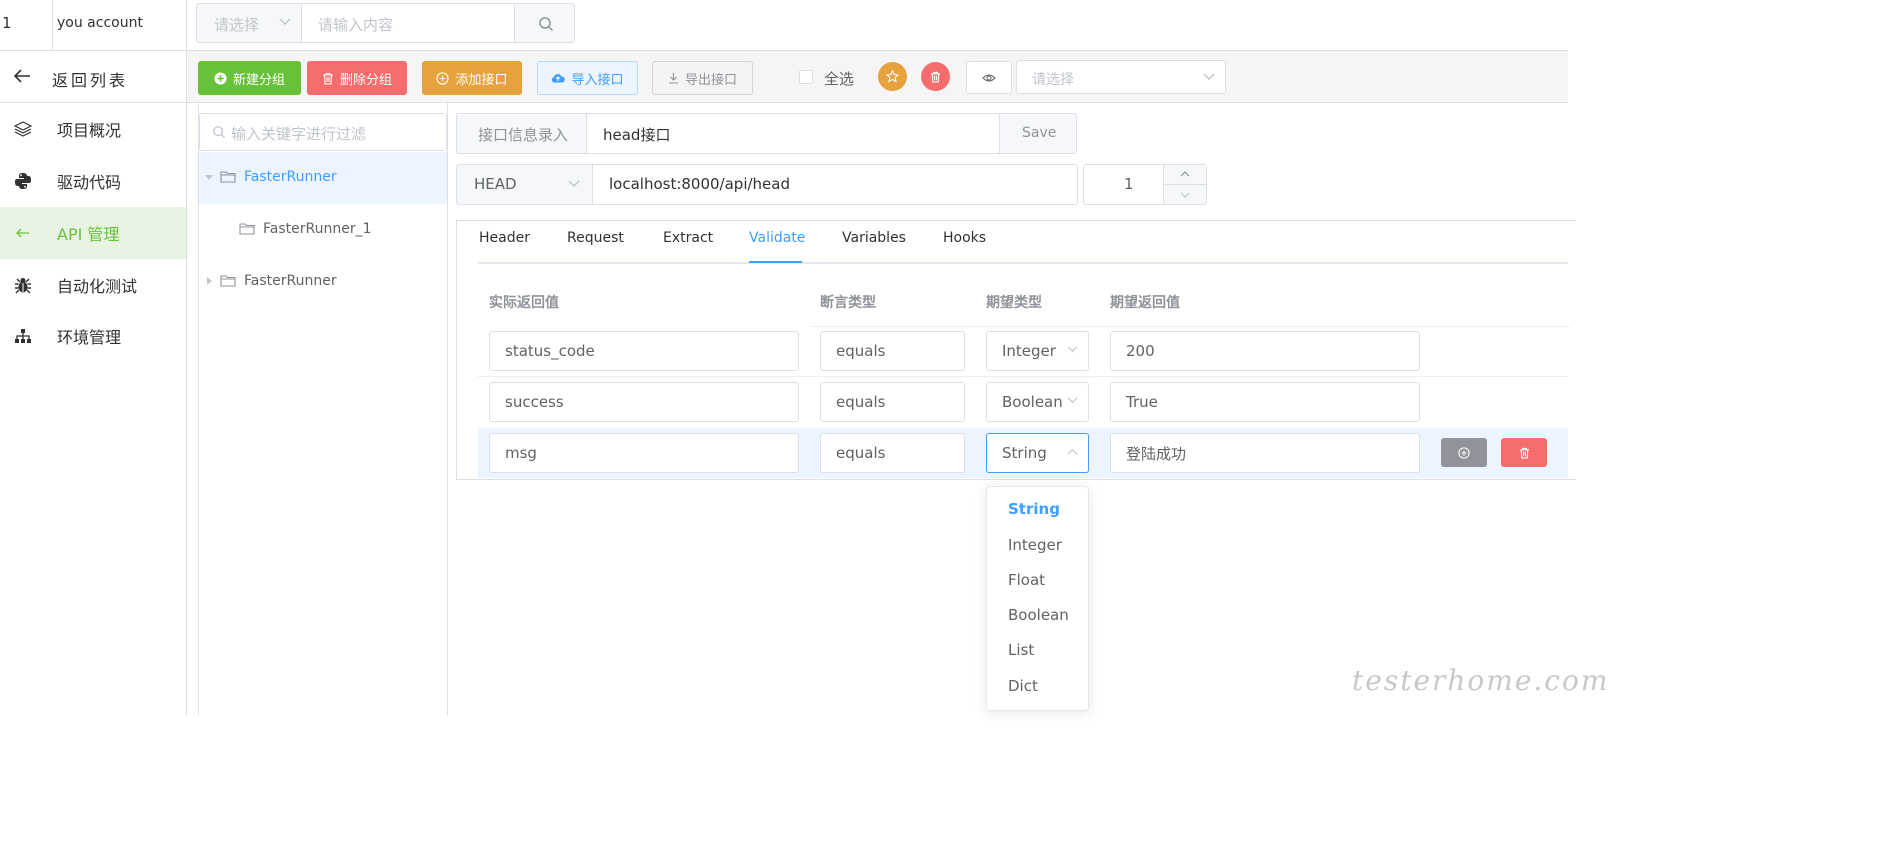  I want to click on api-name-input: head接口, so click(793, 133).